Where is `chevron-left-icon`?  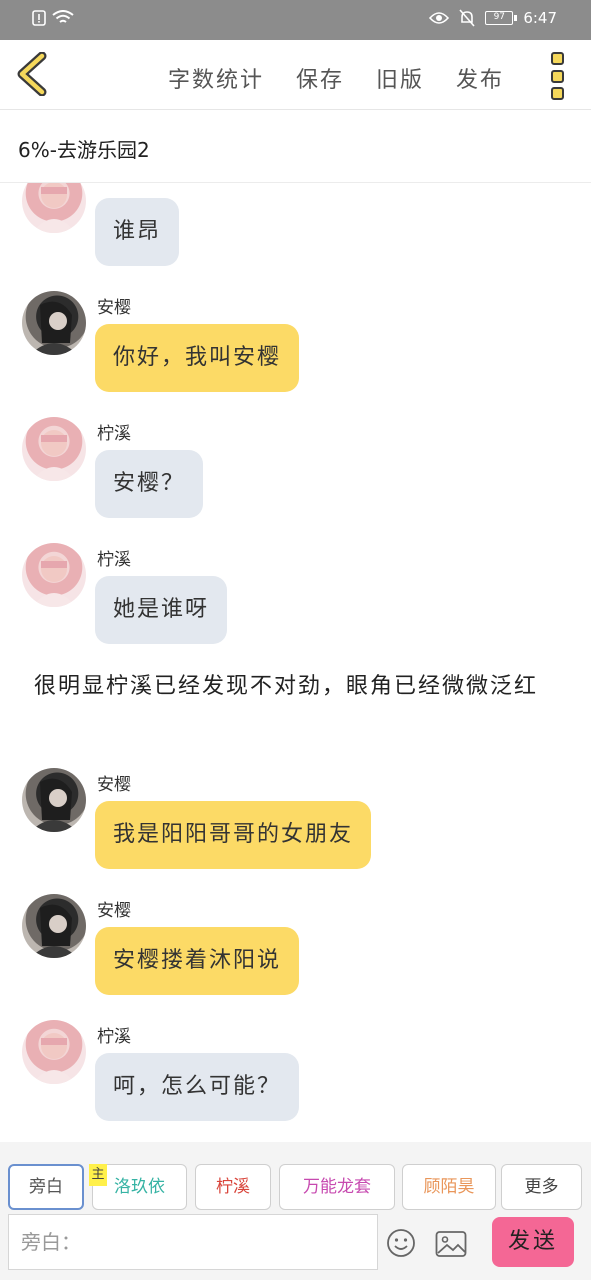
chevron-left-icon is located at coordinates (32, 74).